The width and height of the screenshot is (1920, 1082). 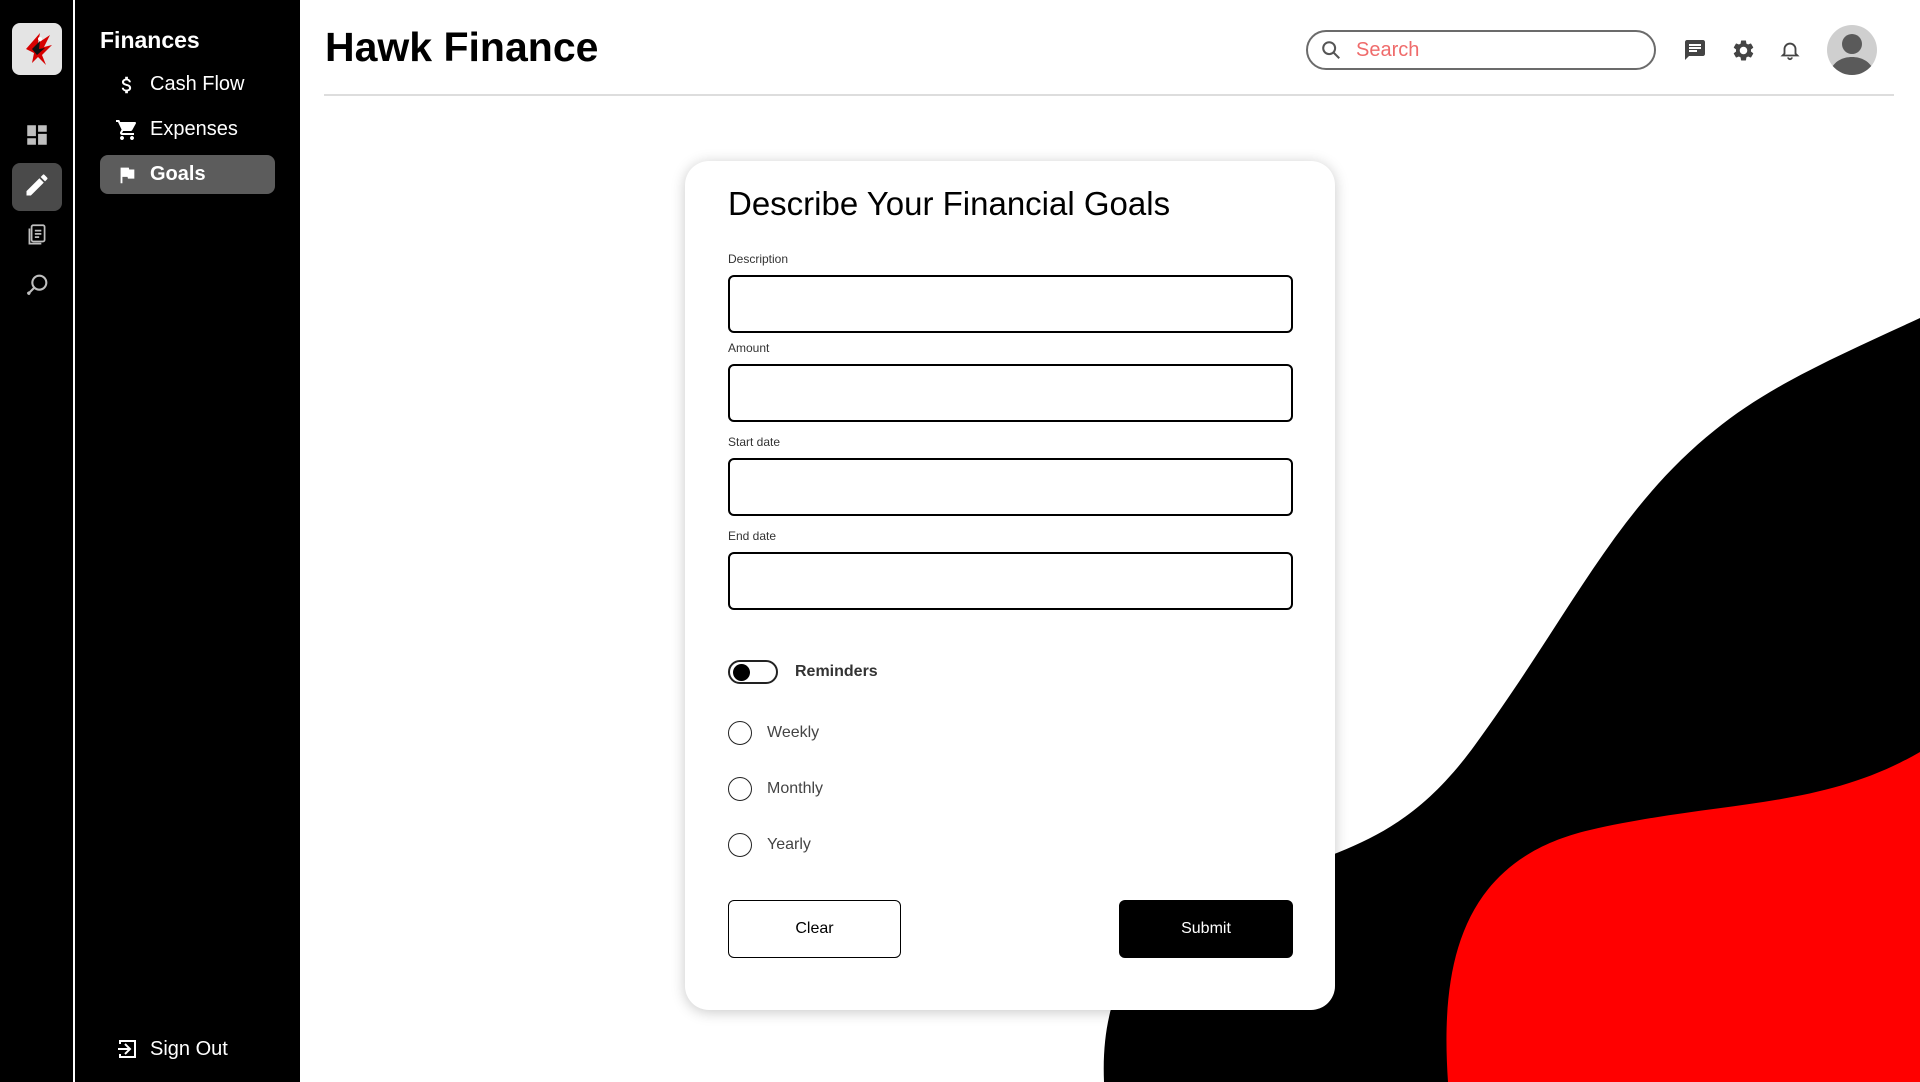 I want to click on rail-search-button, so click(x=37, y=287).